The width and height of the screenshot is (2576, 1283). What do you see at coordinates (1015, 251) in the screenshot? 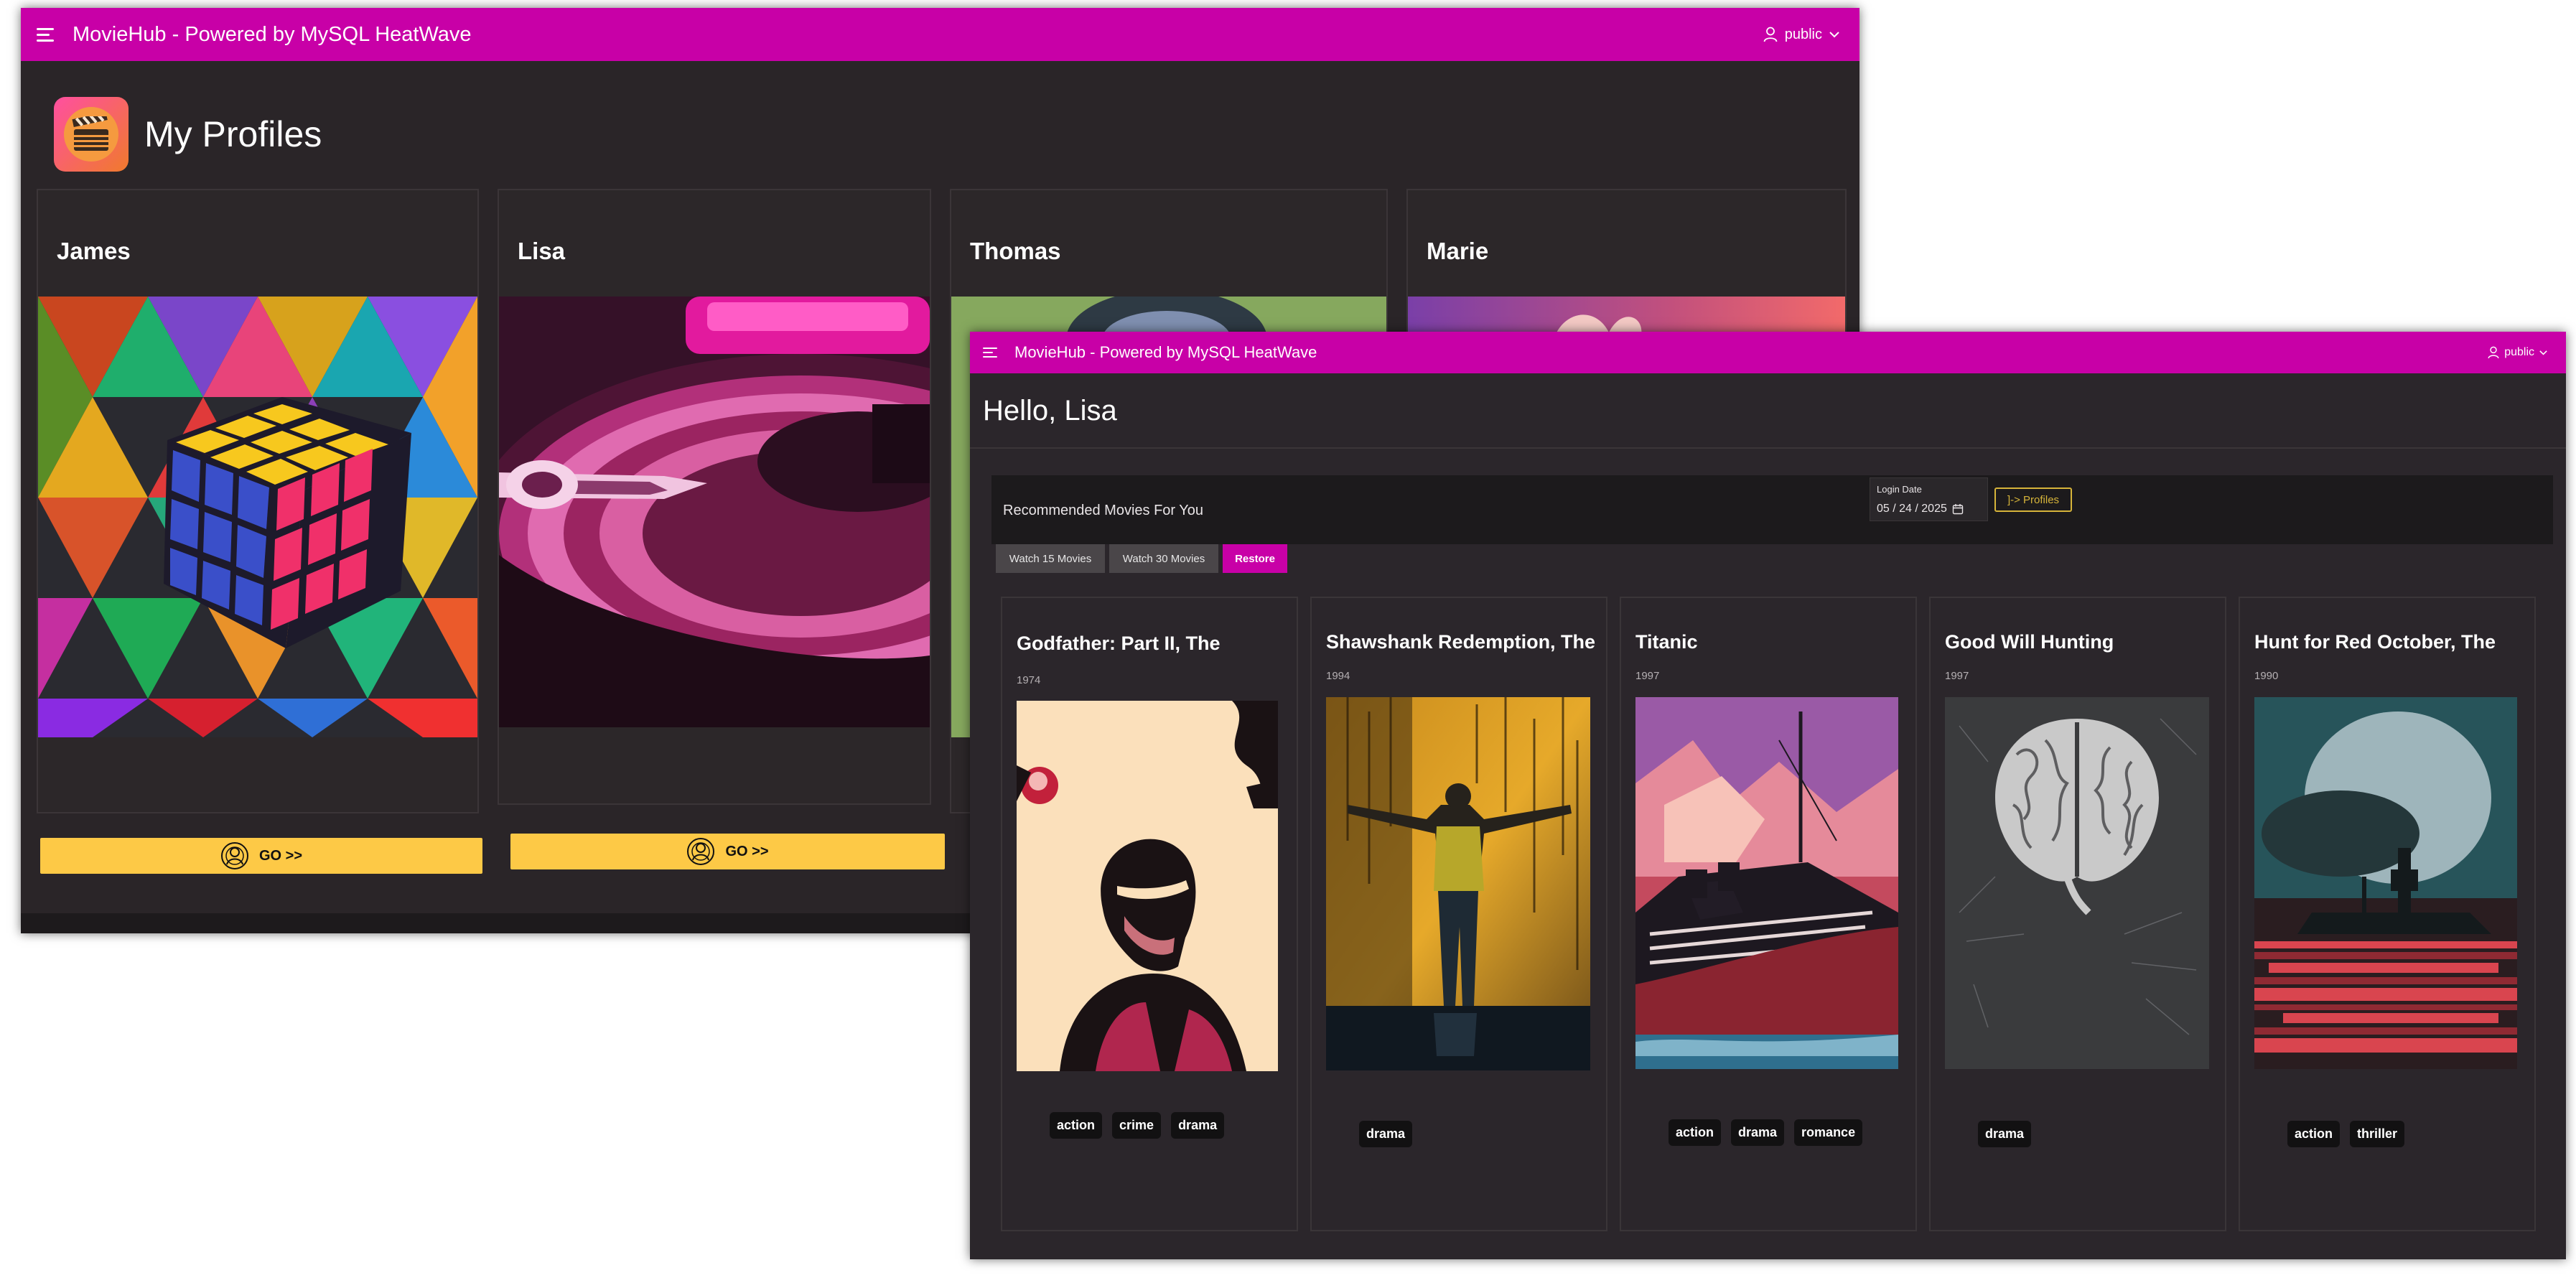
I see `profile-name: Thomas` at bounding box center [1015, 251].